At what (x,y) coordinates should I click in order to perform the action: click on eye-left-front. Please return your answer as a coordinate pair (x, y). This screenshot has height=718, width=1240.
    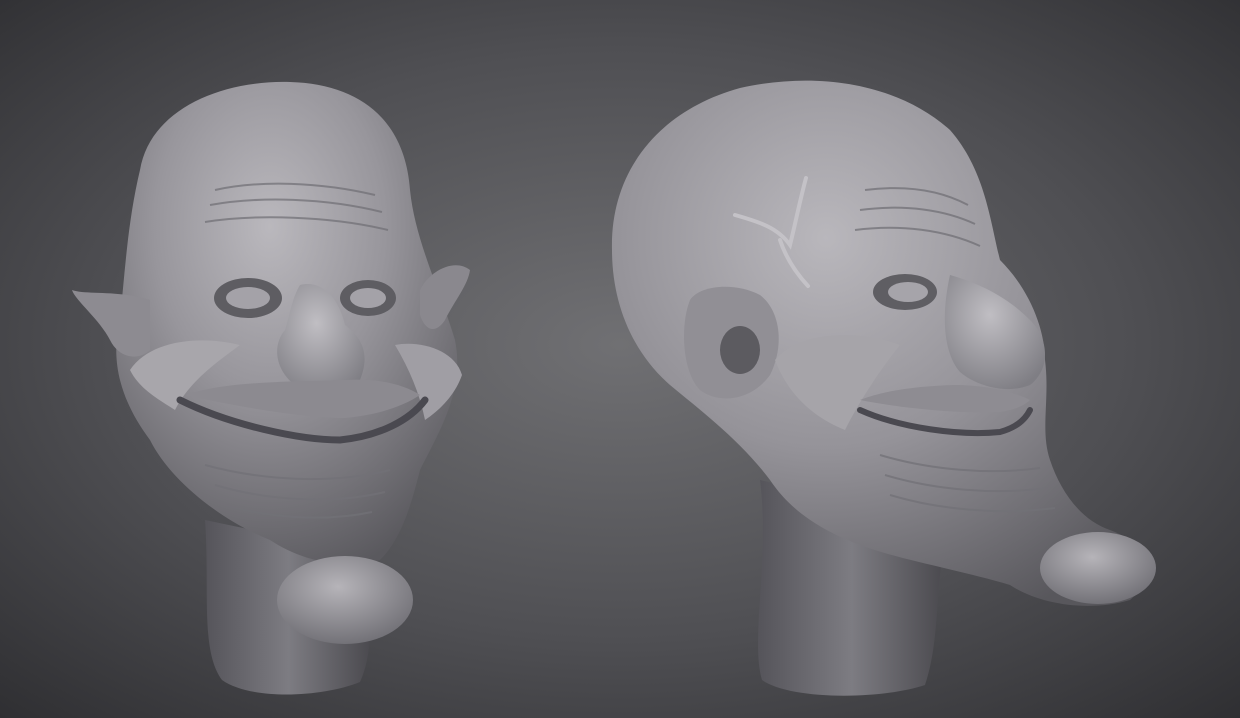
    Looking at the image, I should click on (248, 298).